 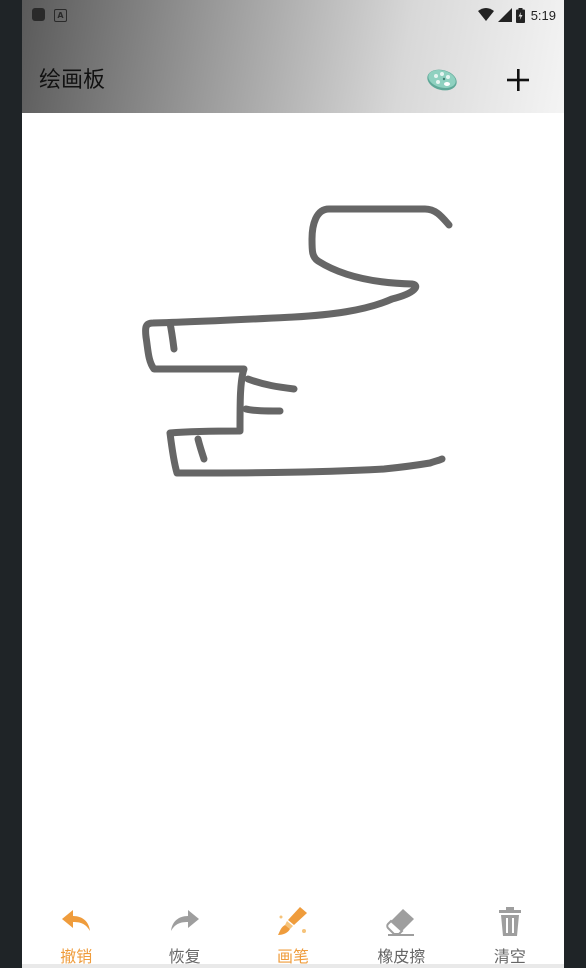 I want to click on page-title: 绘画板, so click(x=72, y=80).